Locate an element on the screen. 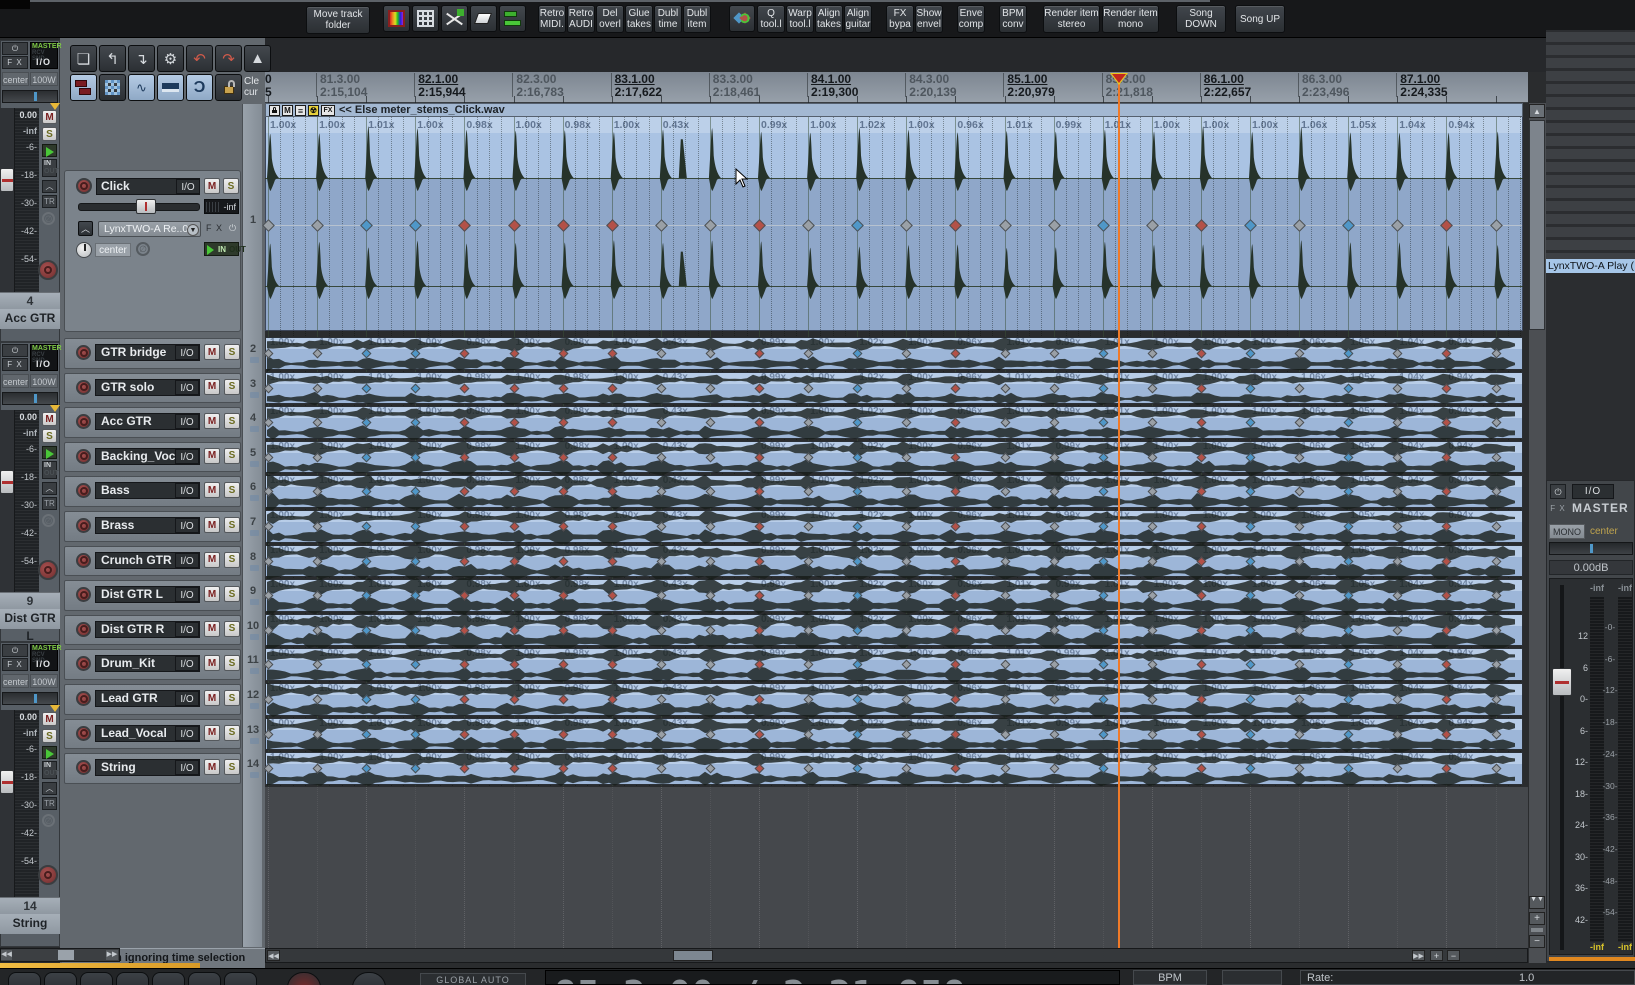 The height and width of the screenshot is (985, 1635). scroll-left-icon: ◀◀ is located at coordinates (6, 955).